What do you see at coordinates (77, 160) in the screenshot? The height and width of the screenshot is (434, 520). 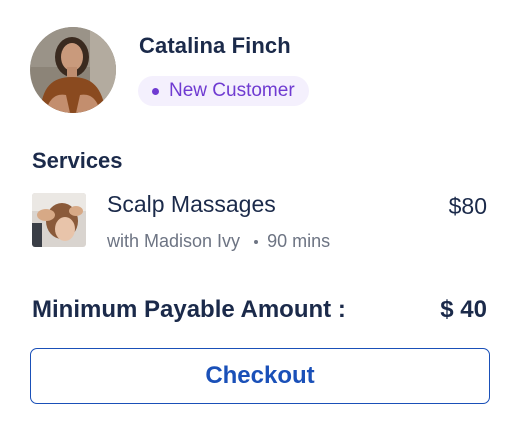 I see `services-heading: Services` at bounding box center [77, 160].